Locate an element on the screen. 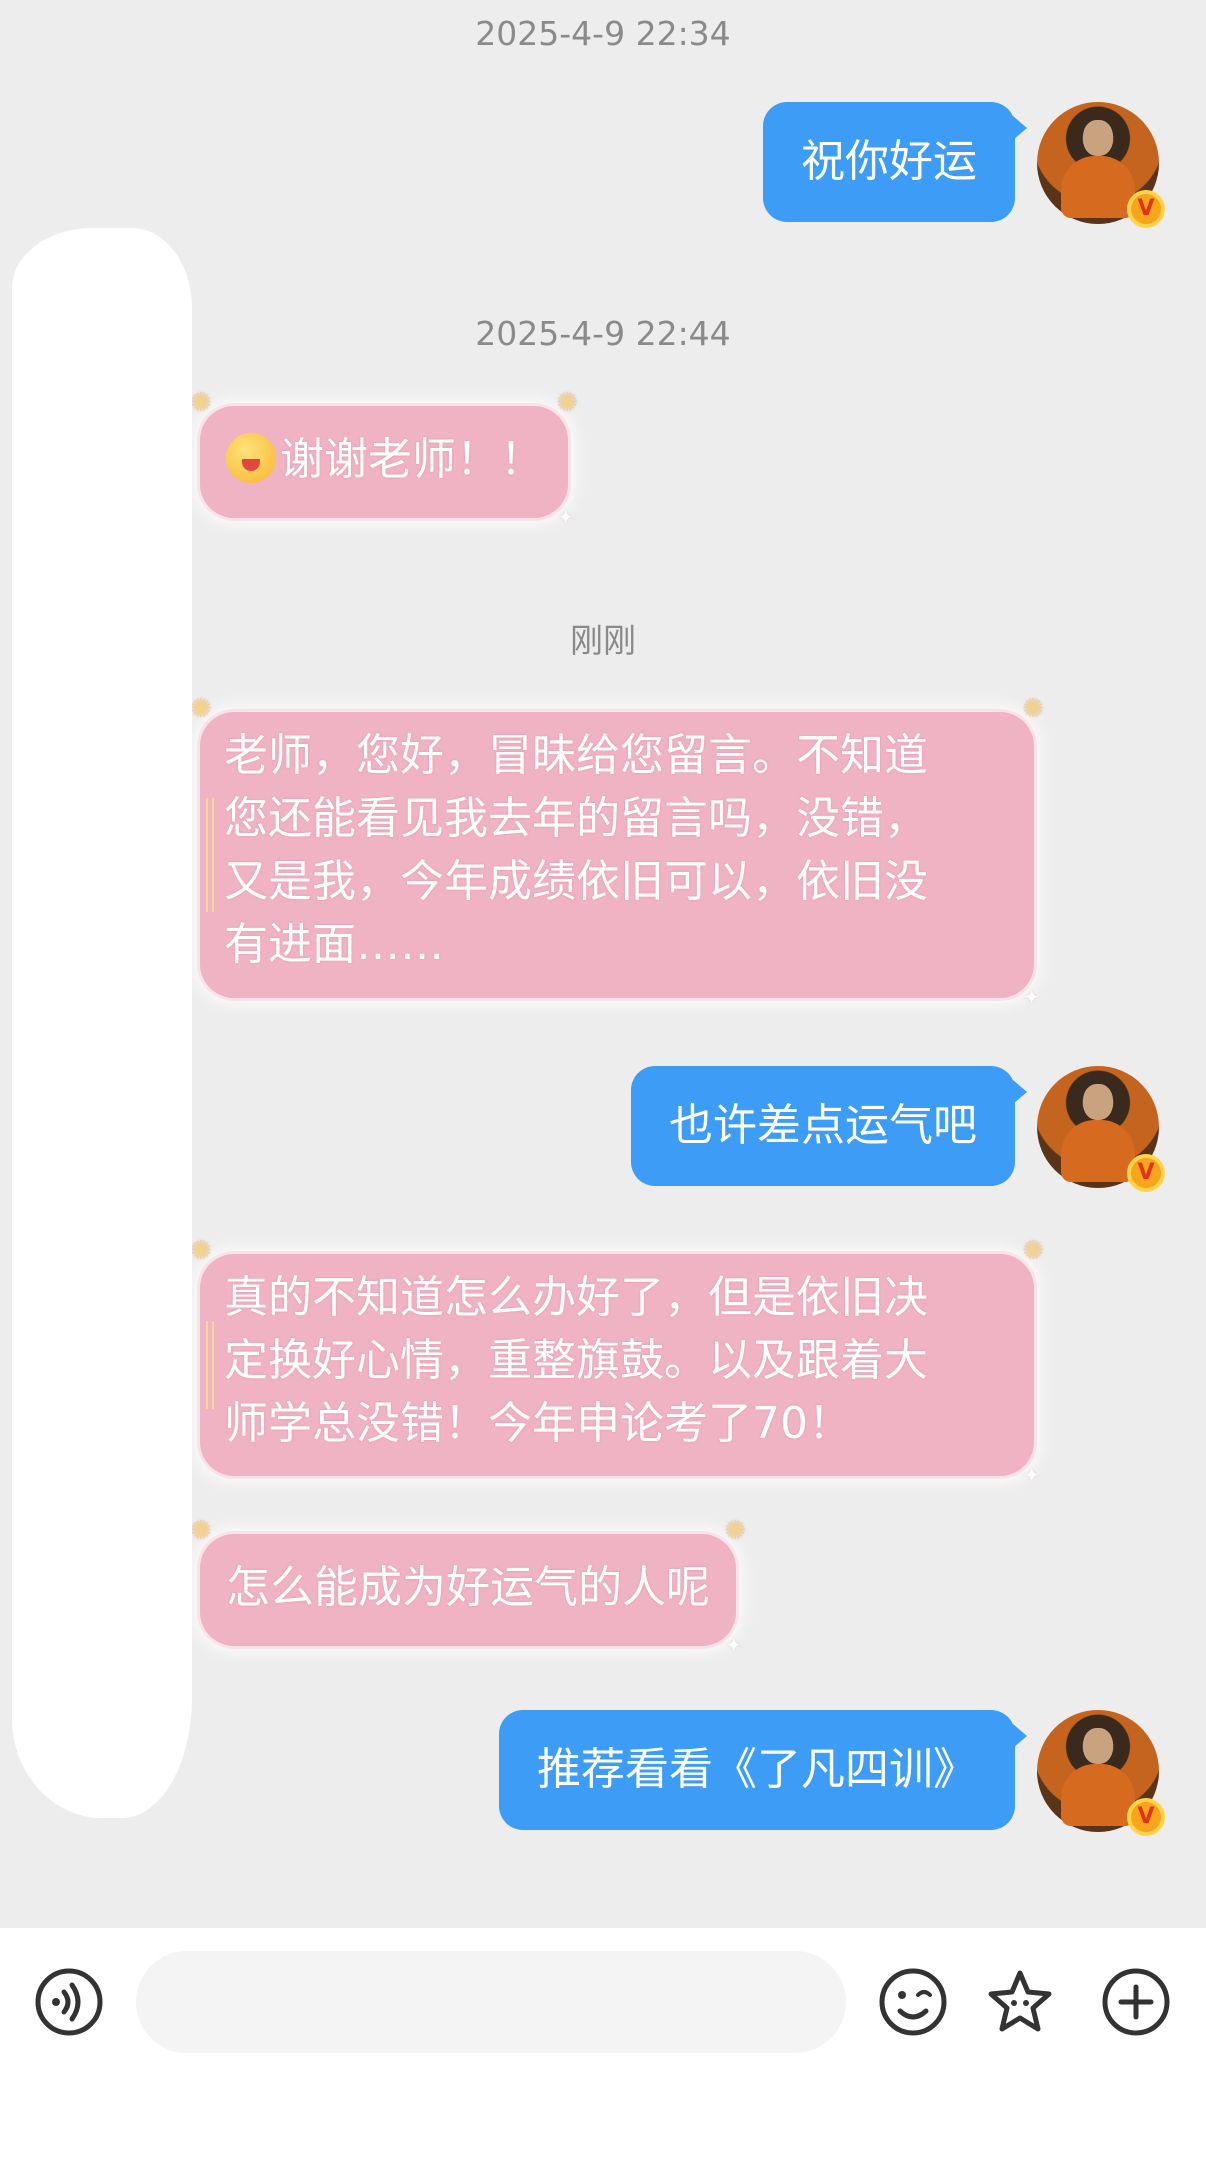  incoming-message-bubble: ✺ ✺ ✦ 谢谢老师！！ is located at coordinates (384, 459).